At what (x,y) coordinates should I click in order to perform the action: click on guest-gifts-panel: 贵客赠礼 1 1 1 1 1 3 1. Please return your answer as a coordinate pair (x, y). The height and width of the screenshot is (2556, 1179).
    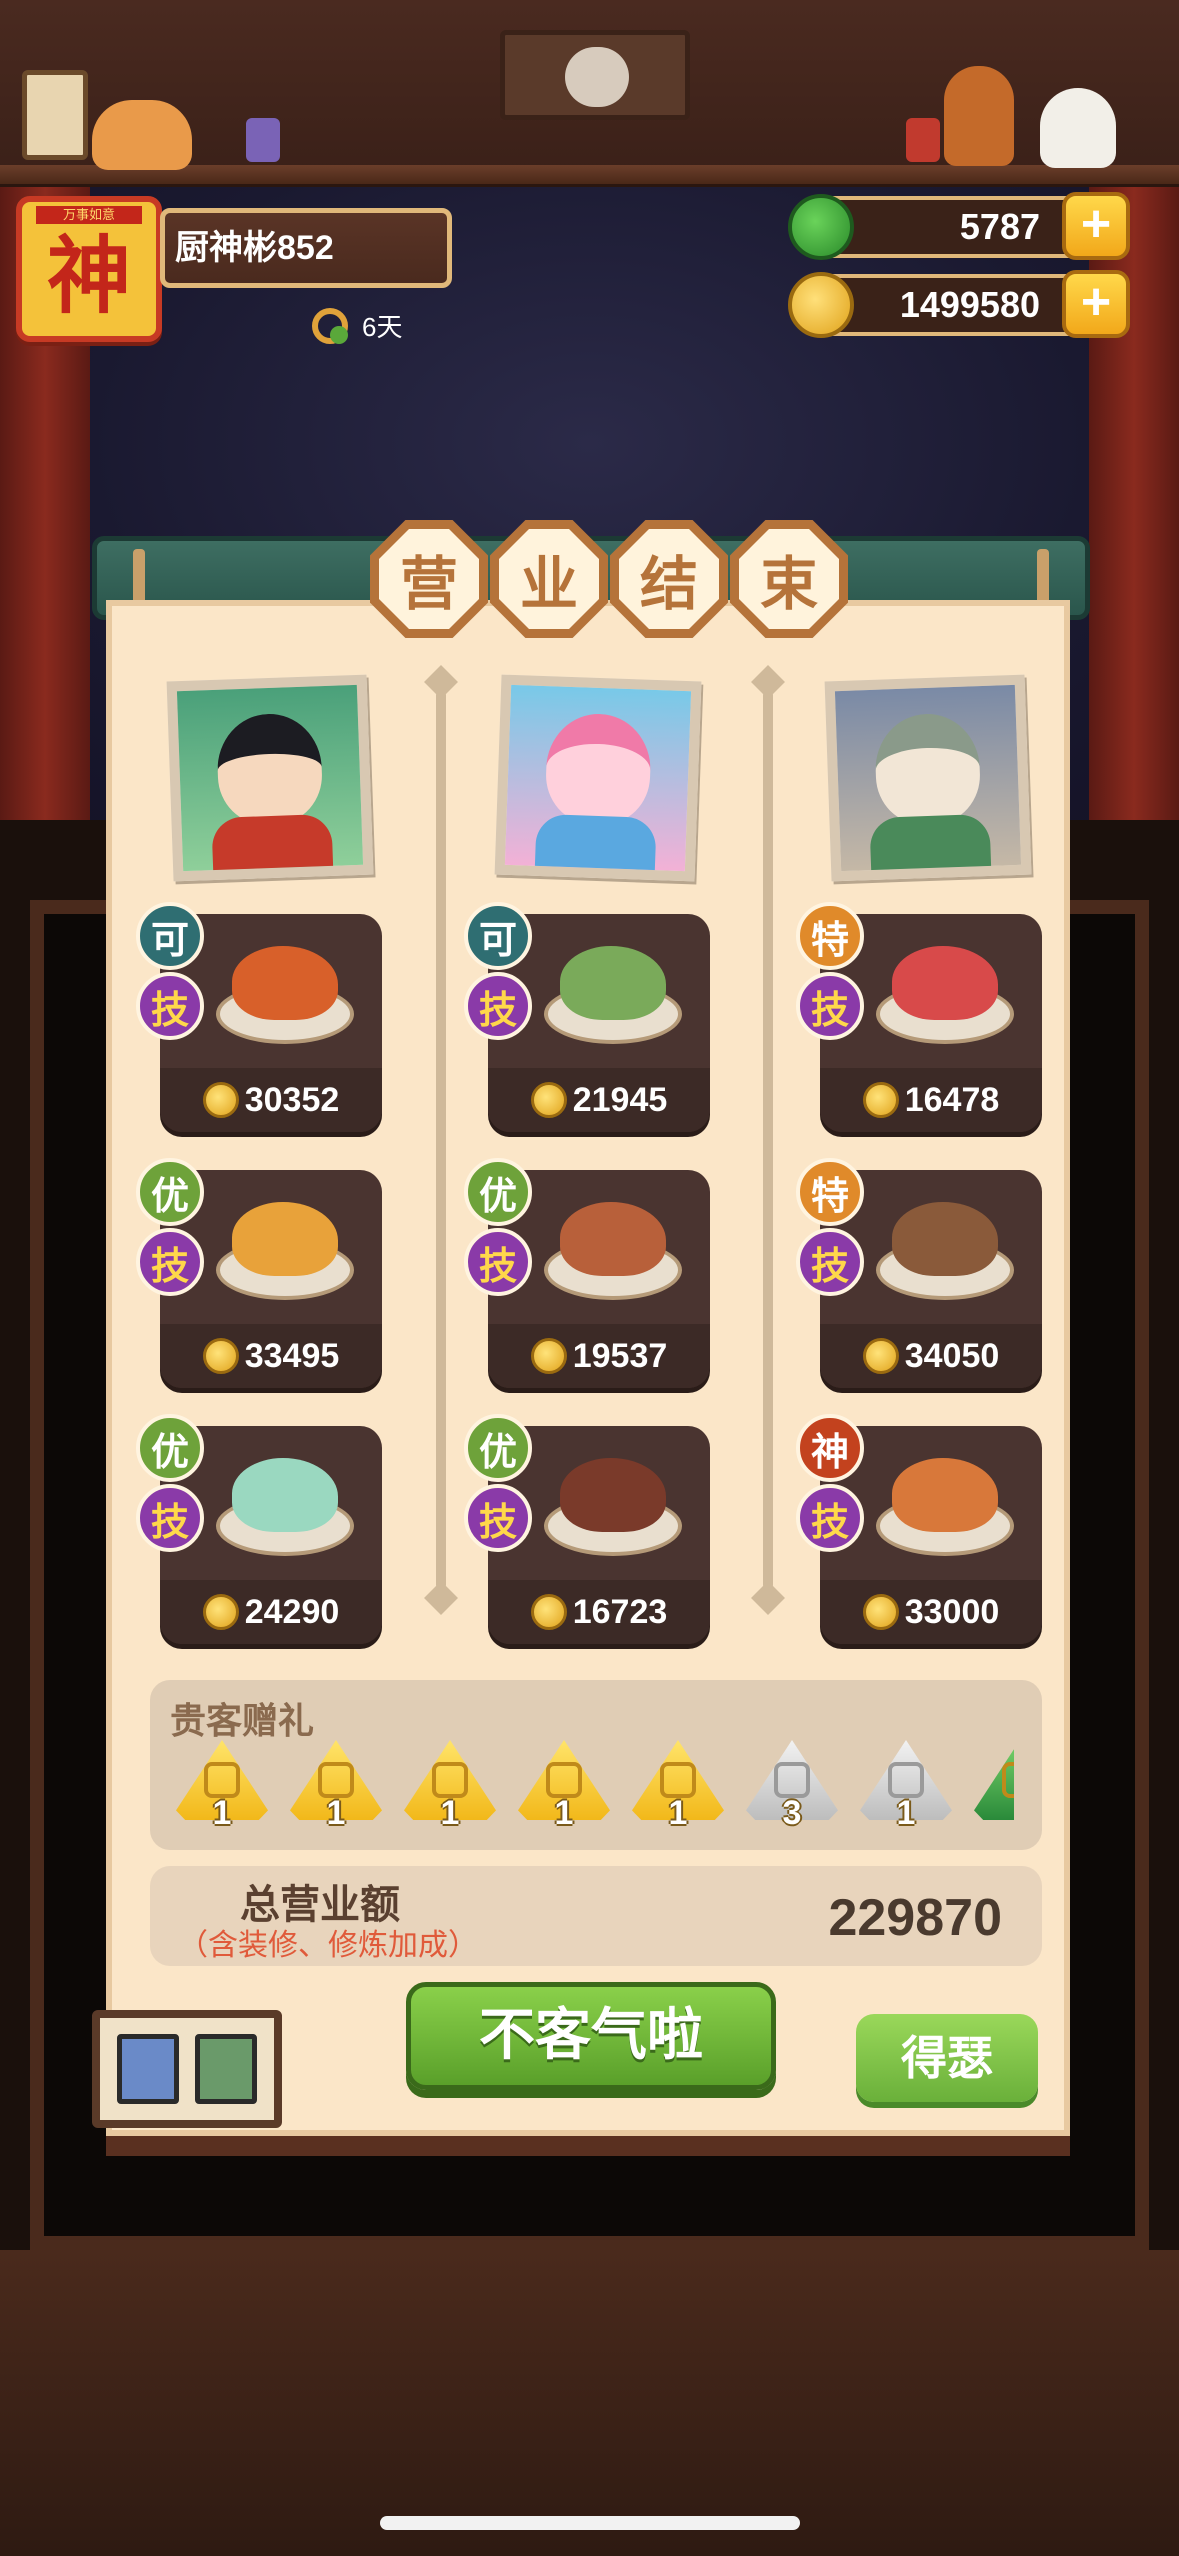
    Looking at the image, I should click on (596, 1765).